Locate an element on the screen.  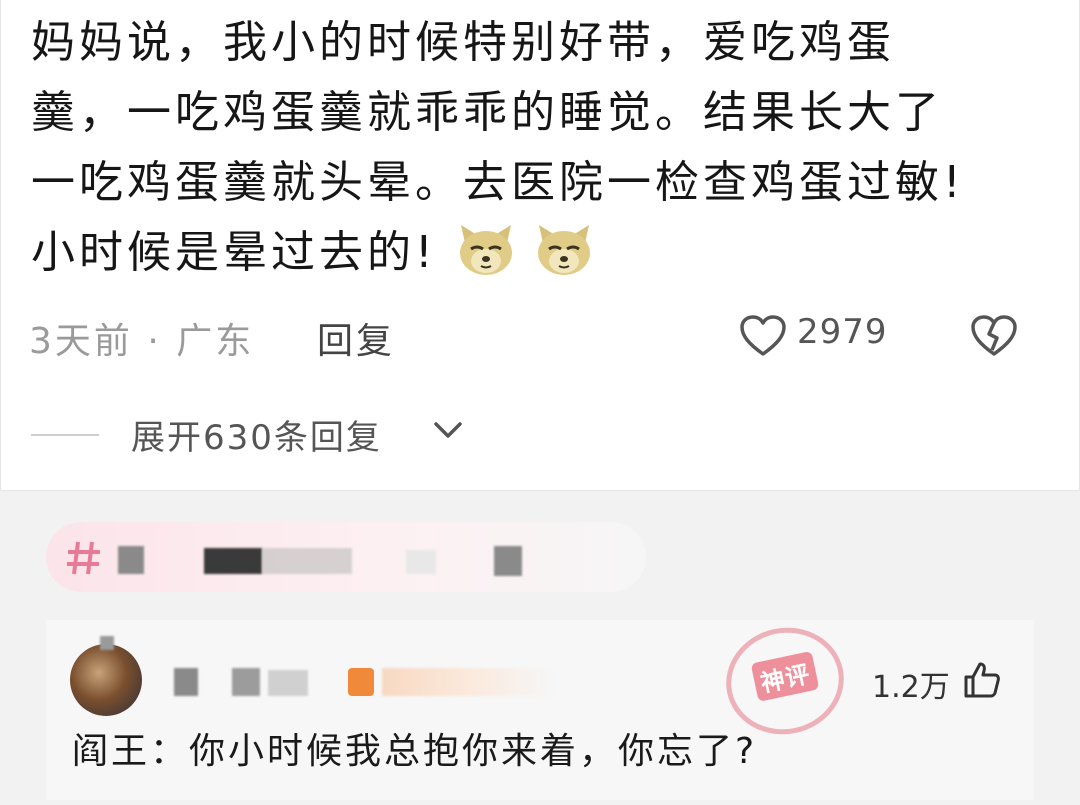
comment-meta: 3天前 · 广东 回复 2979 is located at coordinates (539, 337).